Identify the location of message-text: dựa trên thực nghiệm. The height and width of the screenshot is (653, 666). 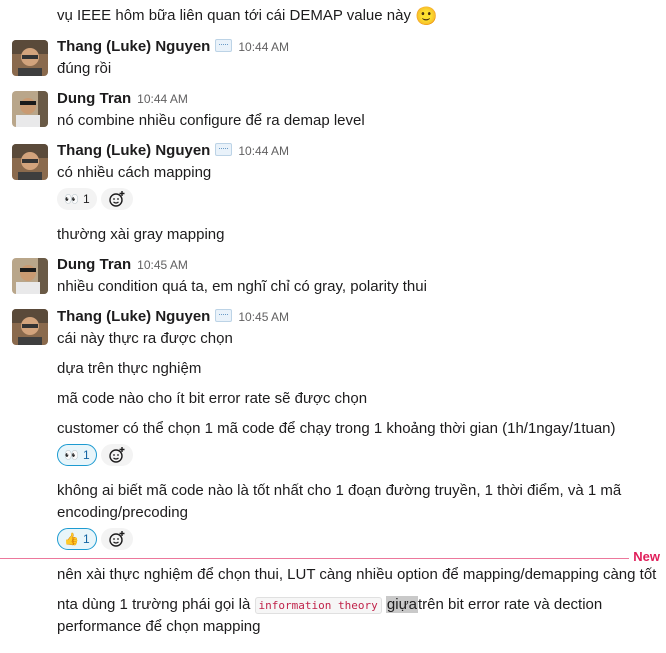
(129, 368).